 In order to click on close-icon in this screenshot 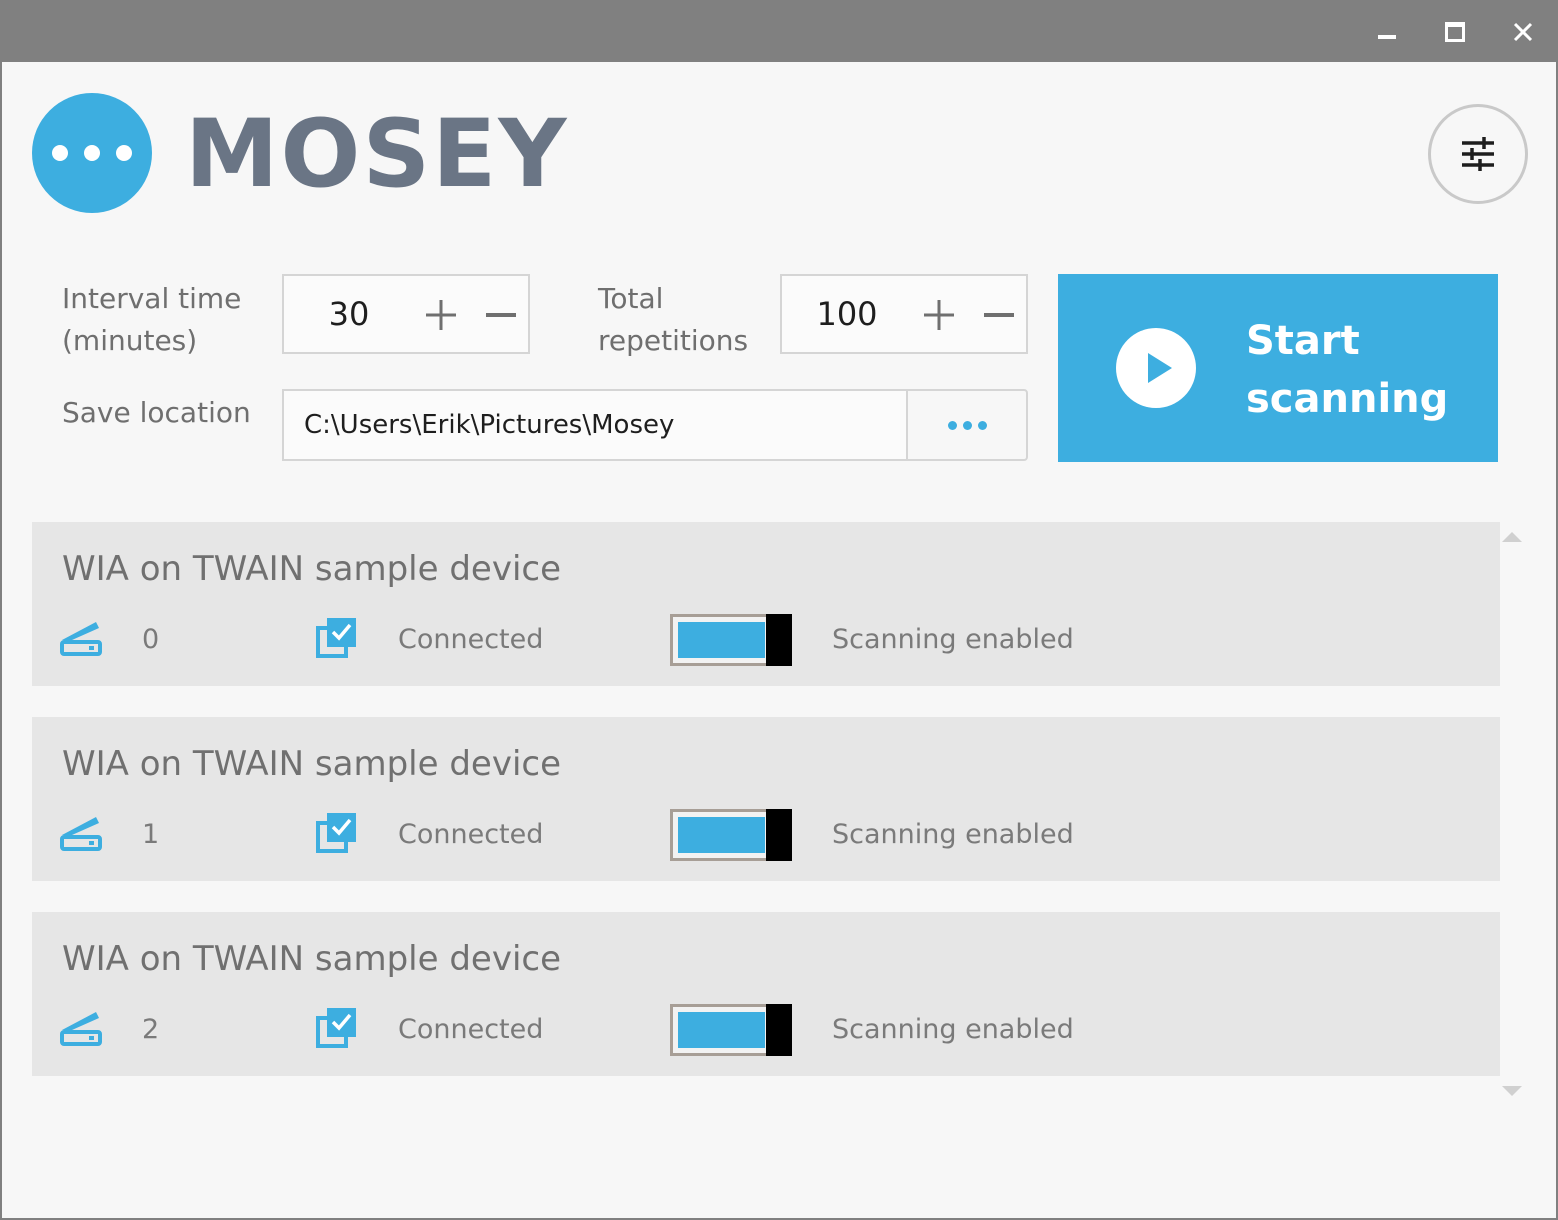, I will do `click(1523, 32)`.